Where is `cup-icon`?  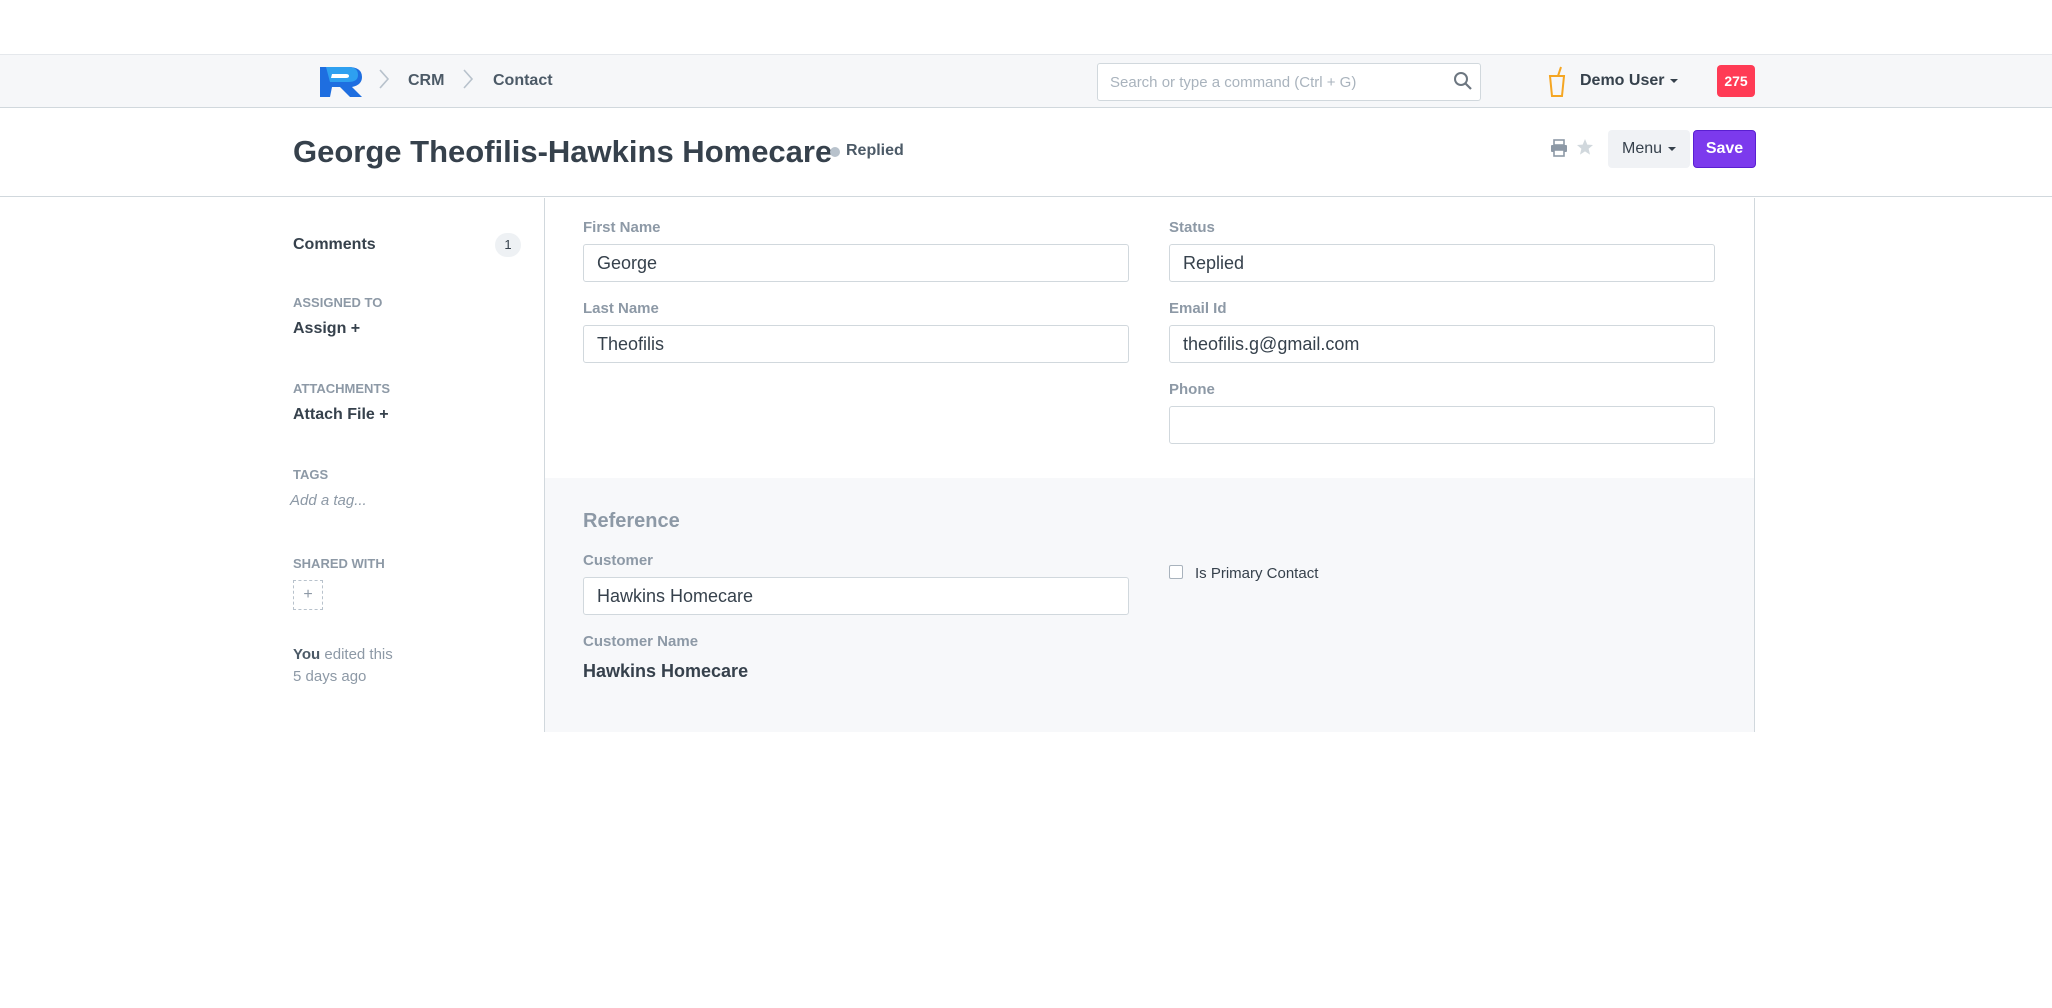 cup-icon is located at coordinates (1557, 81).